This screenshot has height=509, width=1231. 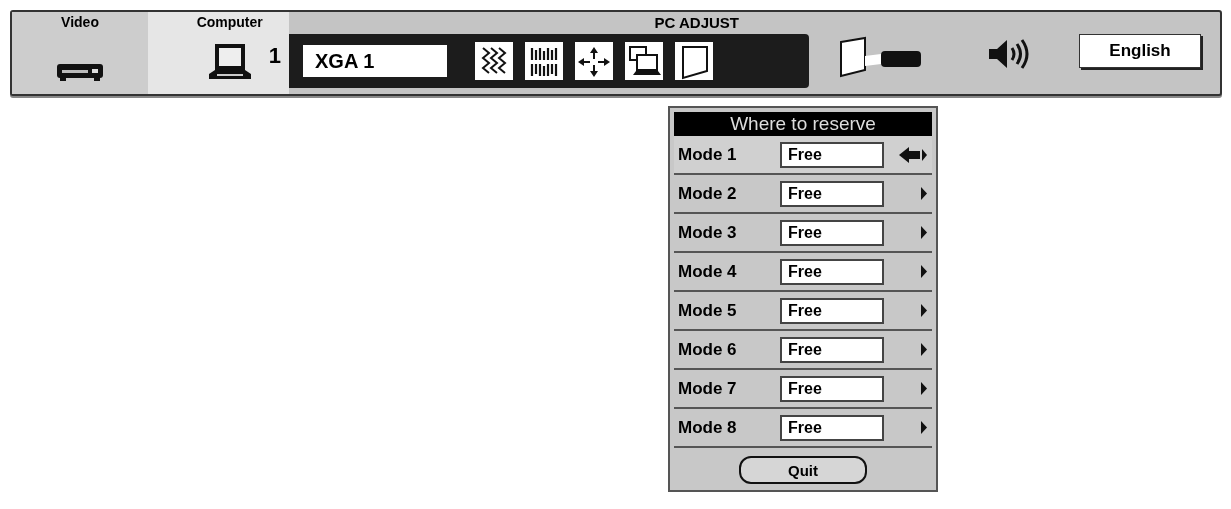 I want to click on mode-label: Mode 7, so click(x=708, y=388).